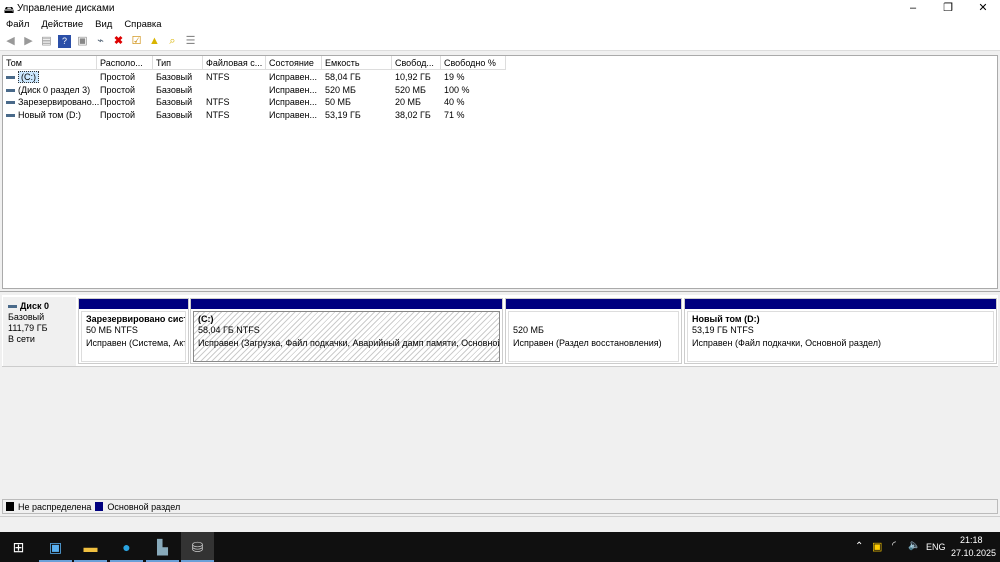  I want to click on volume-name: Новый том (D:), so click(49, 115).